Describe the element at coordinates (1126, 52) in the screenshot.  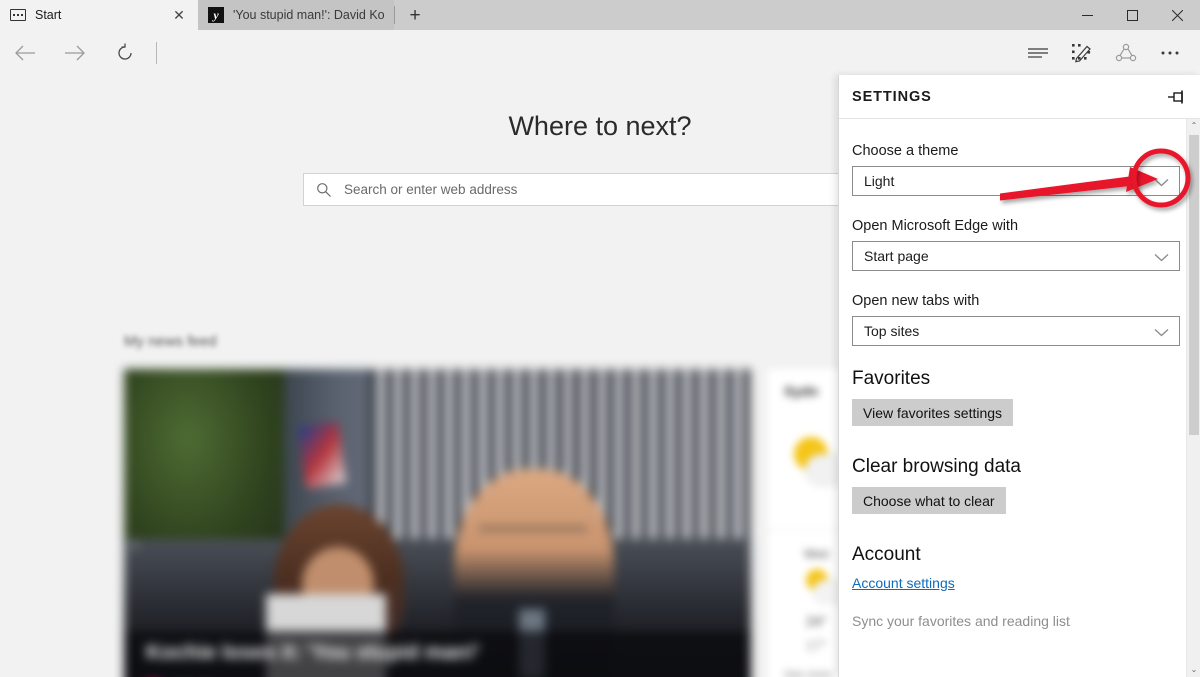
I see `share-icon` at that location.